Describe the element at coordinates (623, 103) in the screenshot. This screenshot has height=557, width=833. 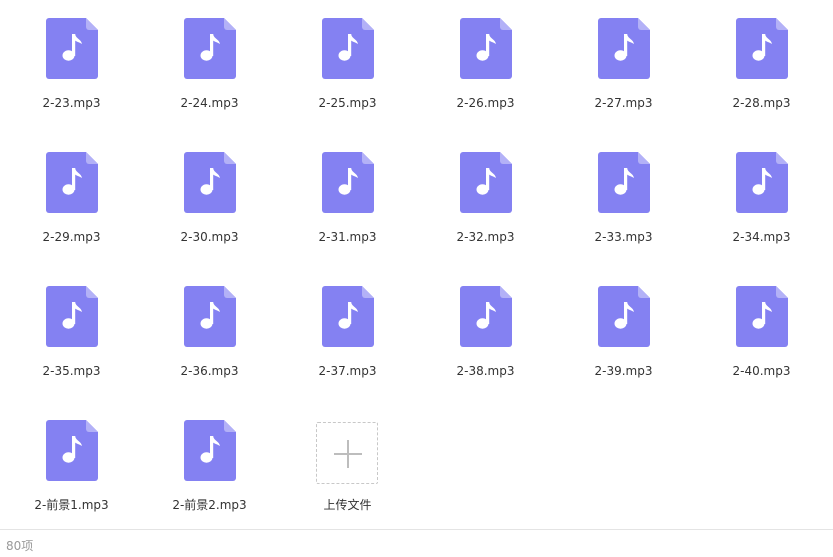
I see `file-name: 2-27.mp3` at that location.